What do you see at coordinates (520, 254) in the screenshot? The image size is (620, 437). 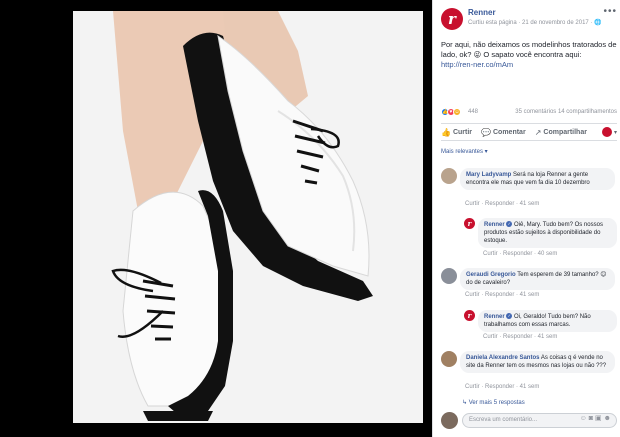 I see `reply-actions: Curtir · Responder · 40 sem` at bounding box center [520, 254].